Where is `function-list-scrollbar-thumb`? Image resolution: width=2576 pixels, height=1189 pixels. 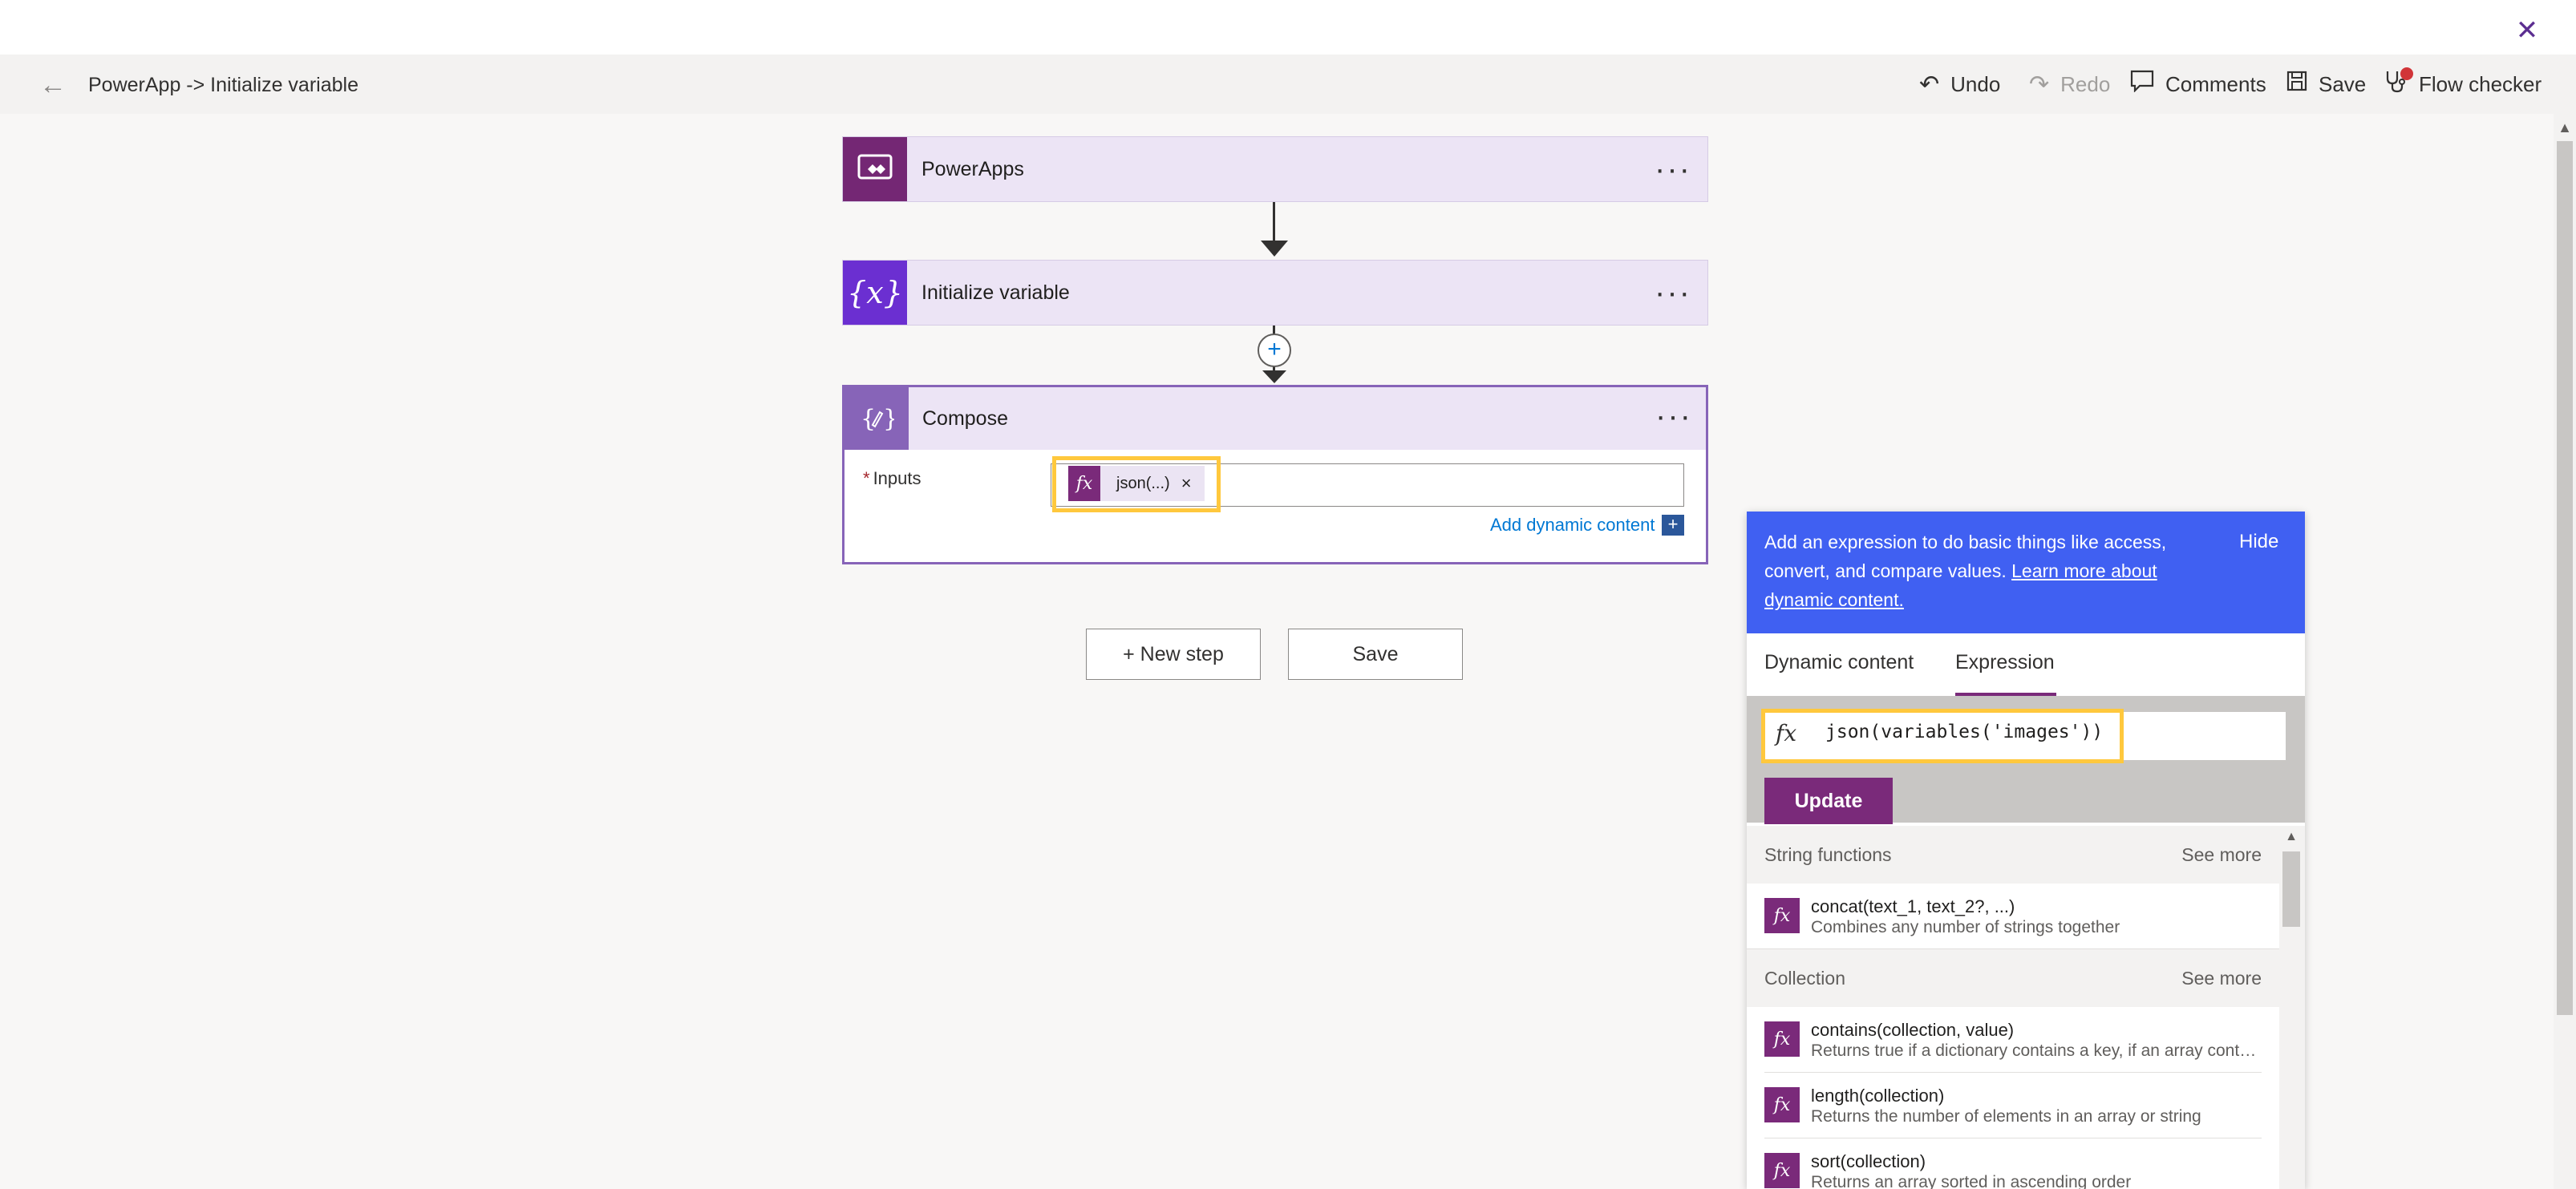
function-list-scrollbar-thumb is located at coordinates (2291, 889).